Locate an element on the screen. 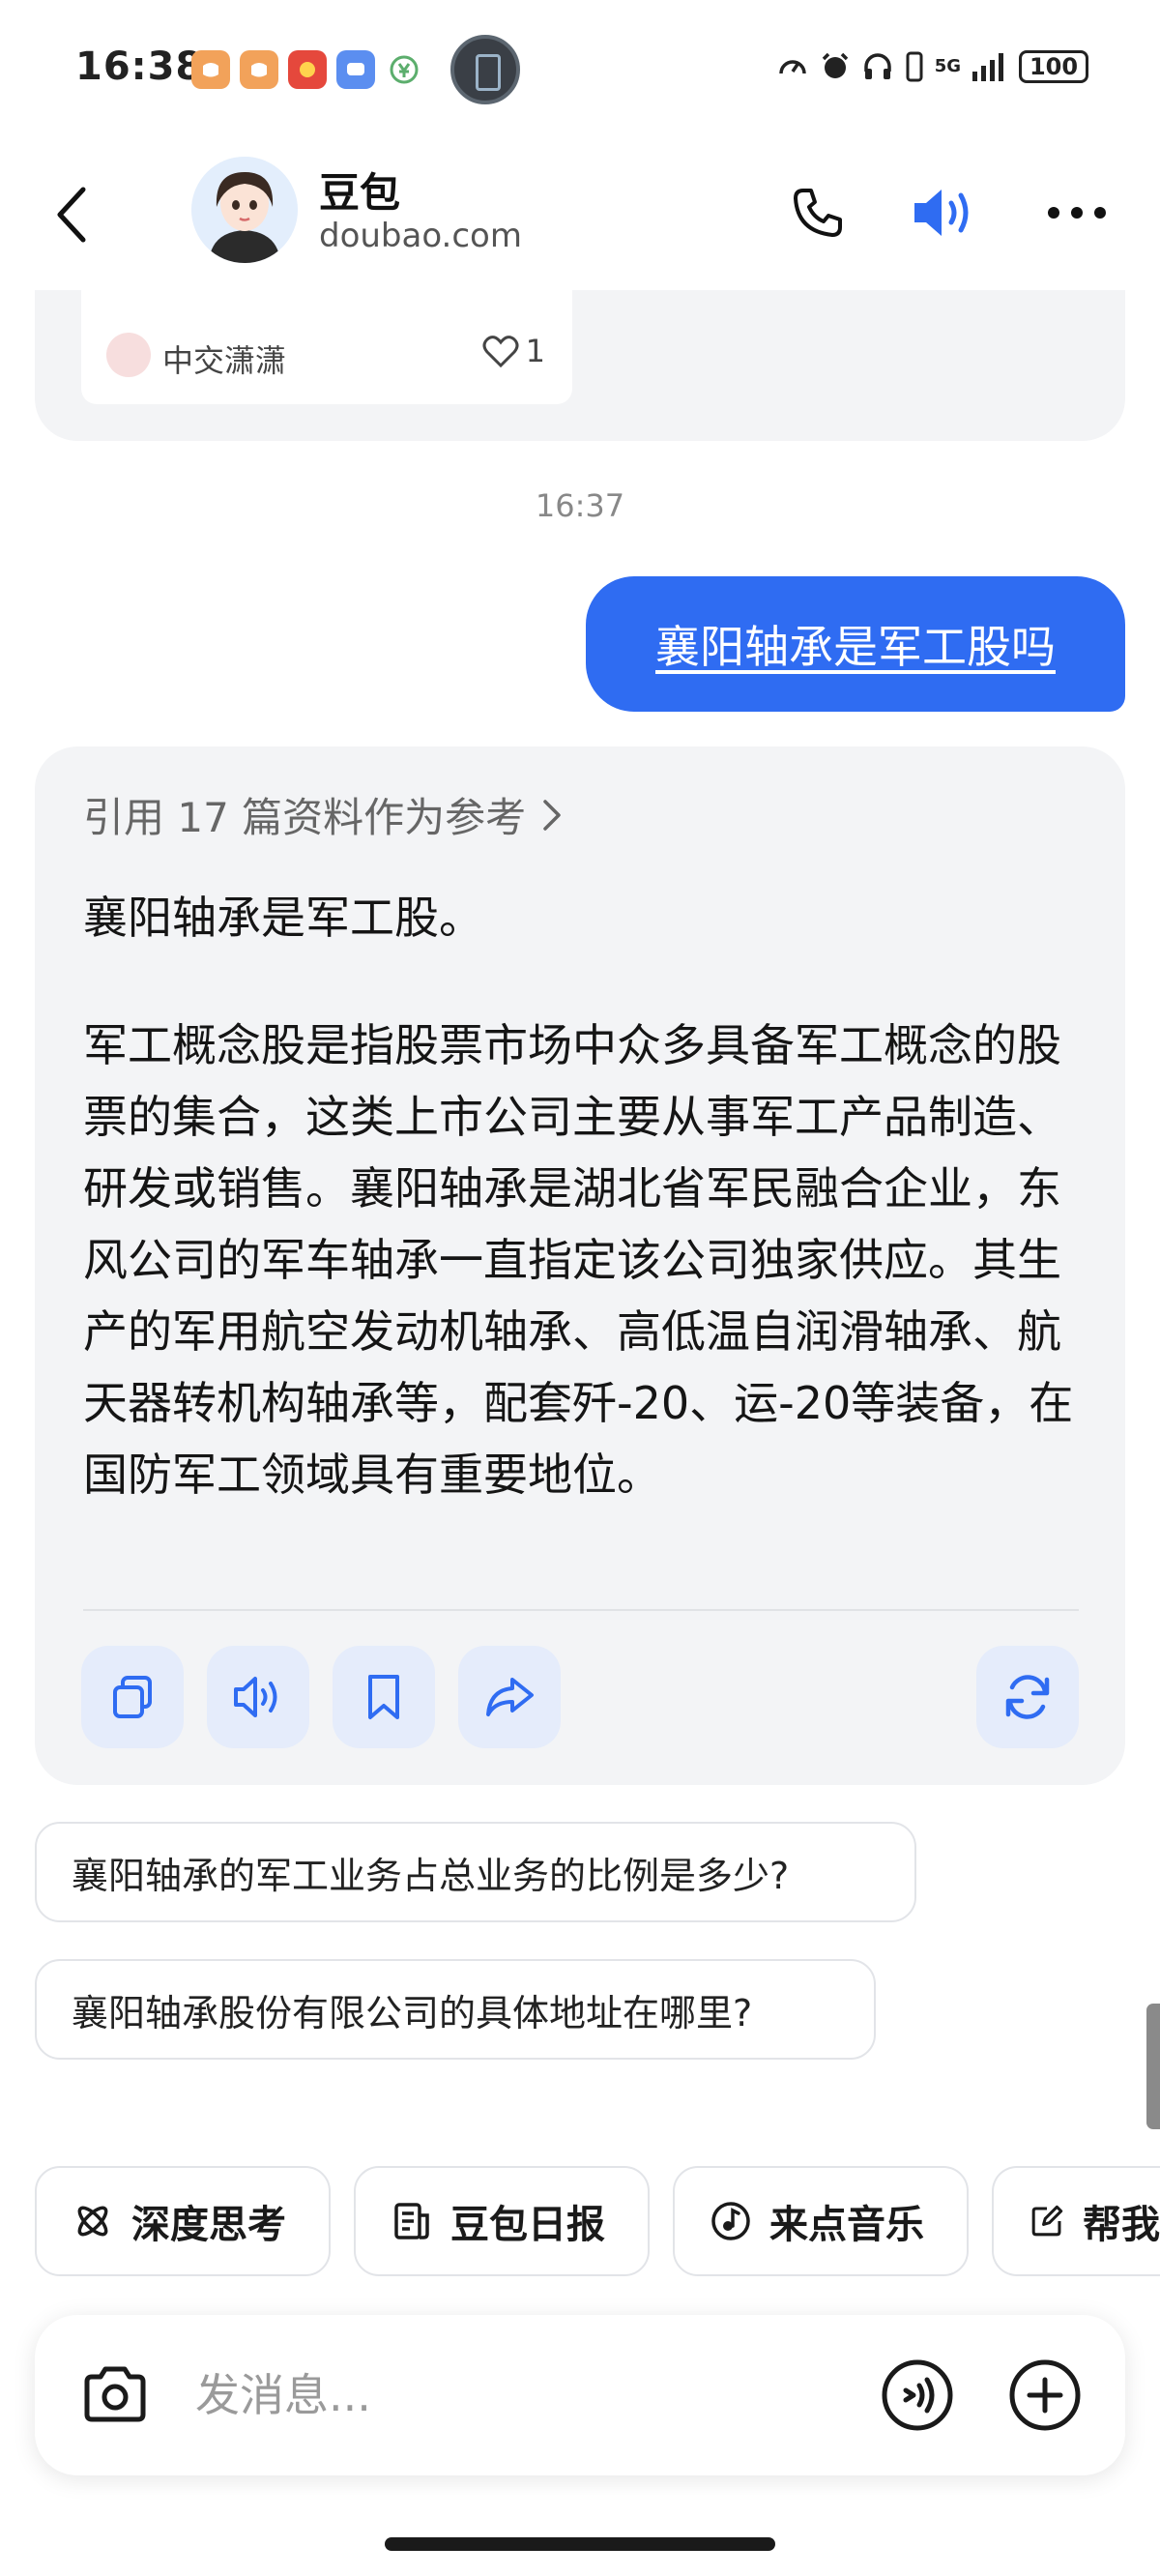 This screenshot has width=1160, height=2576. voice-input-button is located at coordinates (917, 2395).